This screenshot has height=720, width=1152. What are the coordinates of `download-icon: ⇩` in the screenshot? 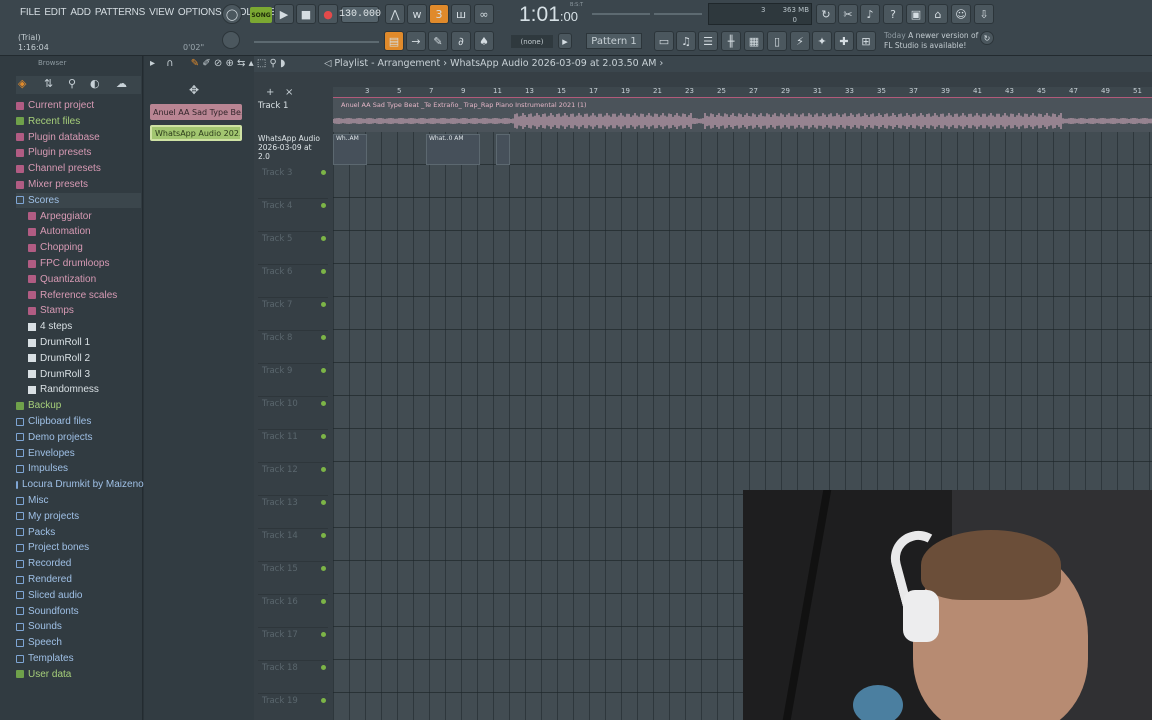 It's located at (984, 14).